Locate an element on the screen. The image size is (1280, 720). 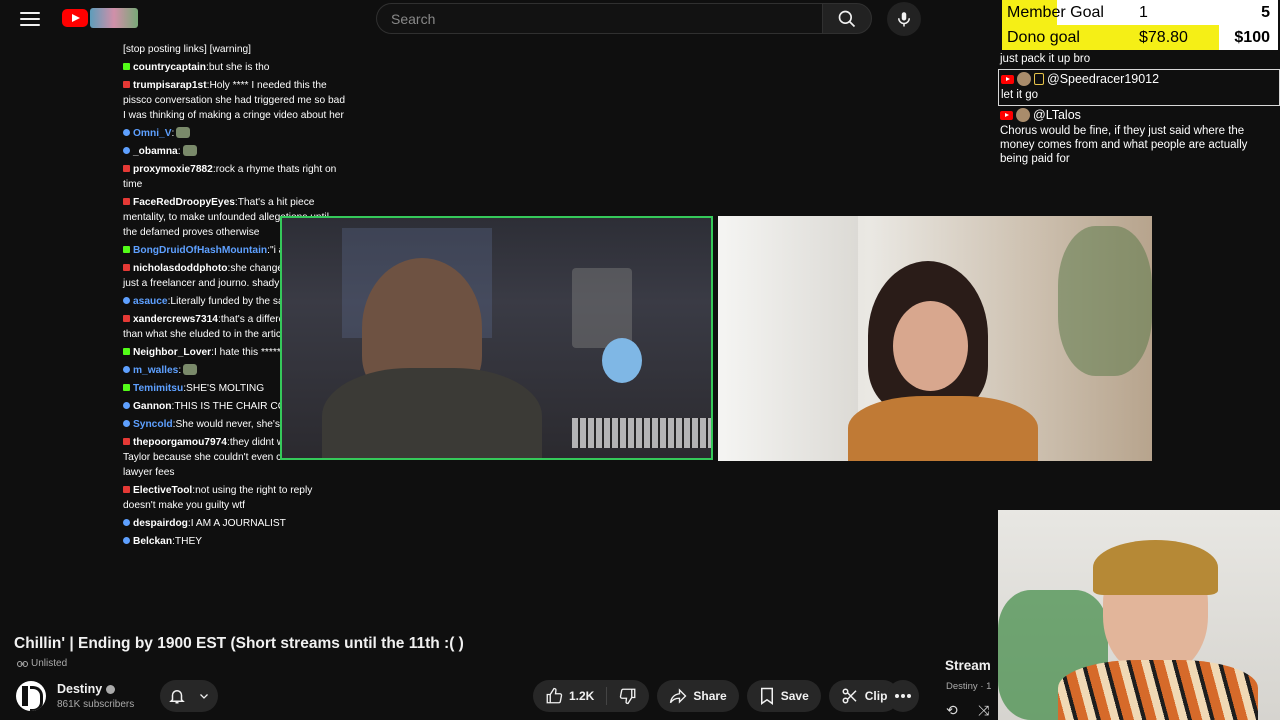
goal-label: Member Goal is located at coordinates (1055, 12).